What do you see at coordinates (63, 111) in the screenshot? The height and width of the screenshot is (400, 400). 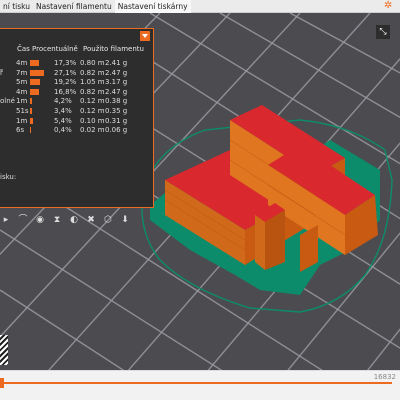 I see `row-percent: 3,4%` at bounding box center [63, 111].